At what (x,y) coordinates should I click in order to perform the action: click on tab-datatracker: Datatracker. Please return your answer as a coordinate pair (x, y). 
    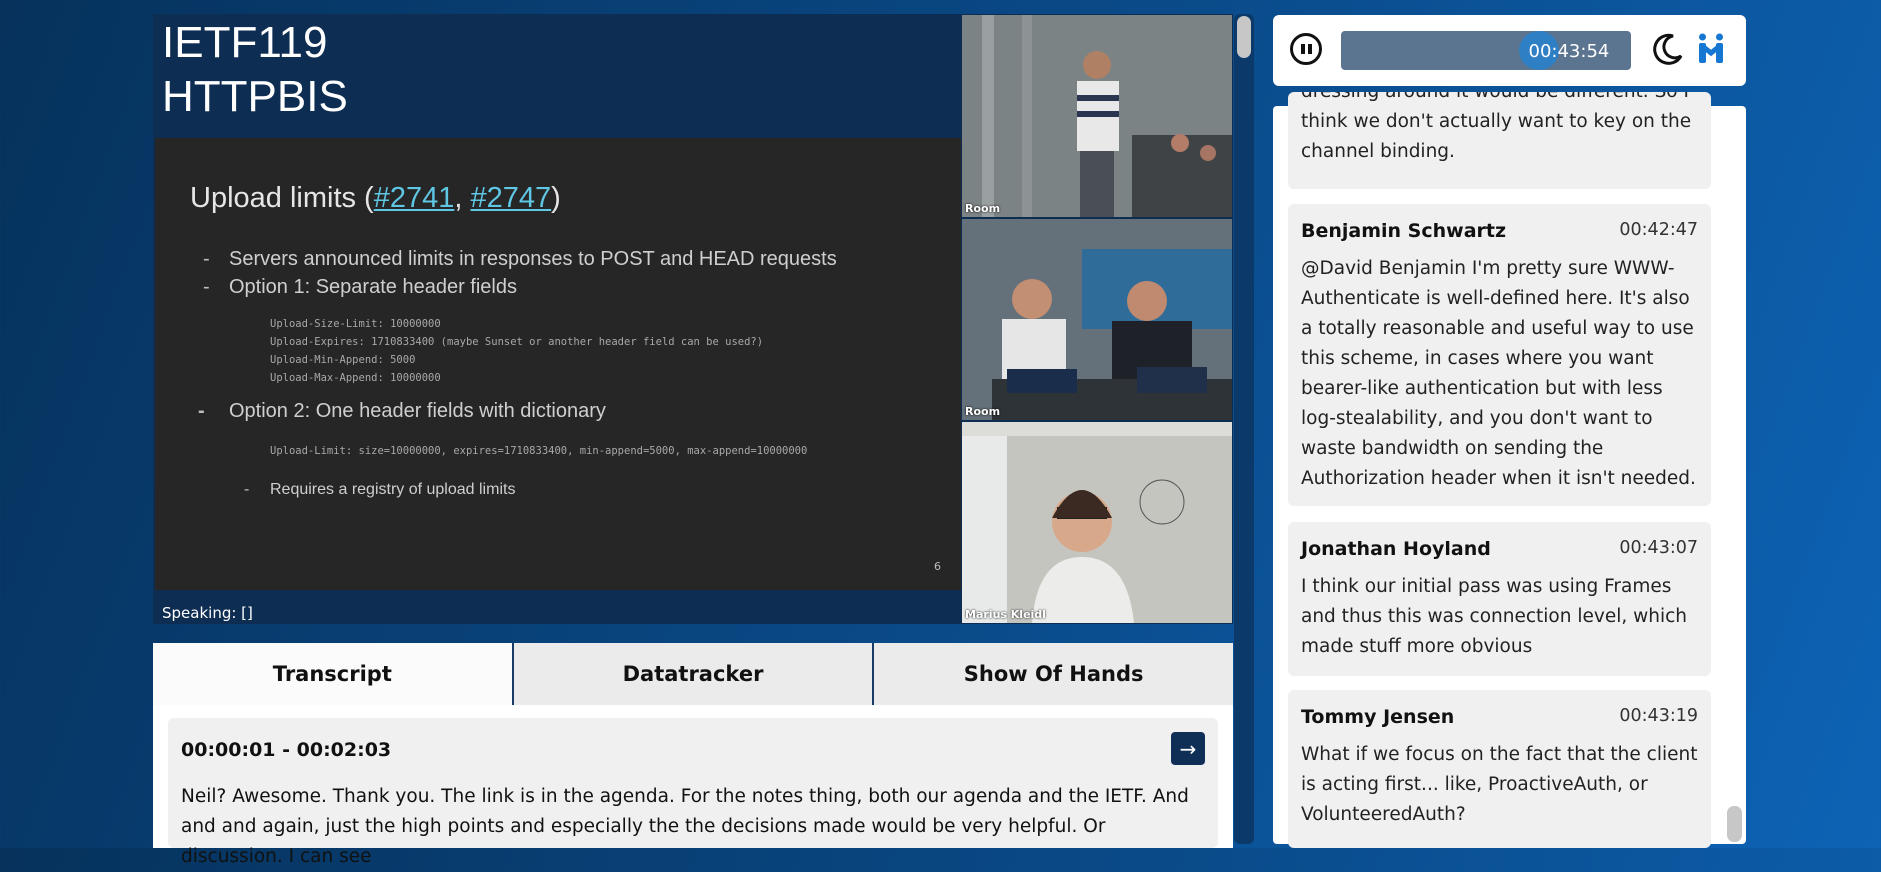
    Looking at the image, I should click on (694, 674).